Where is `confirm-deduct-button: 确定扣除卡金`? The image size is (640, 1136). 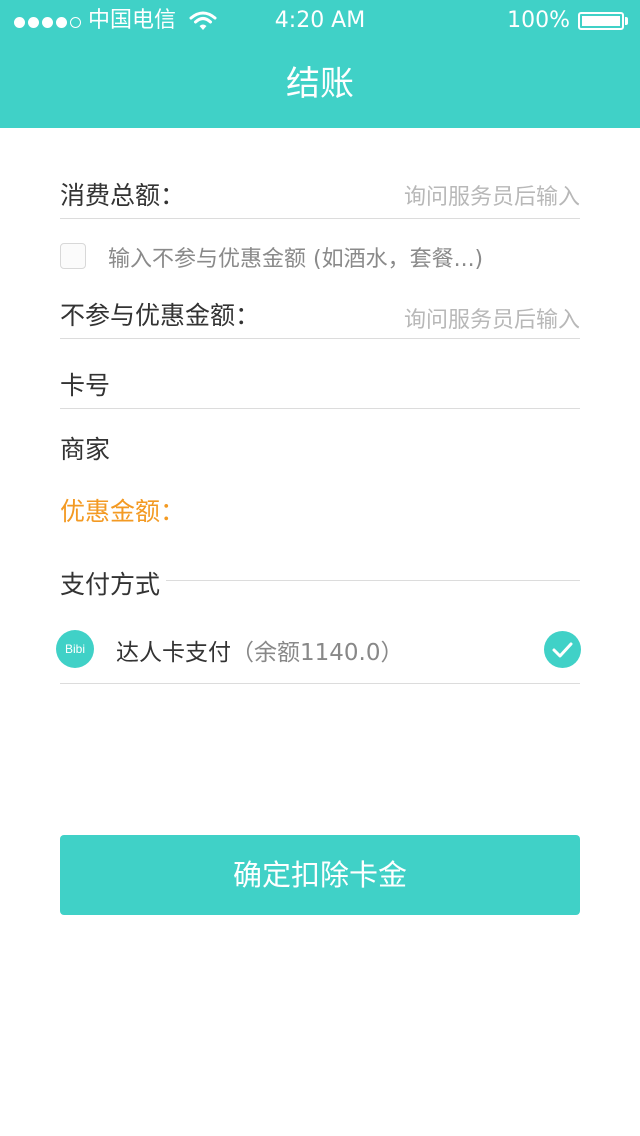
confirm-deduct-button: 确定扣除卡金 is located at coordinates (320, 875).